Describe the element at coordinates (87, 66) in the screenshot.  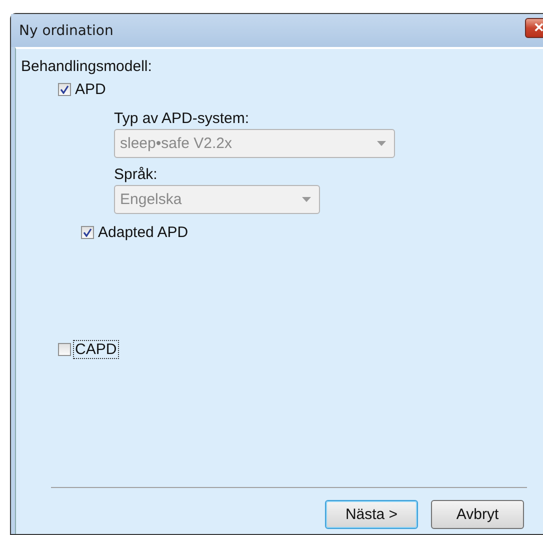
I see `section-heading: Behandlingsmodell:` at that location.